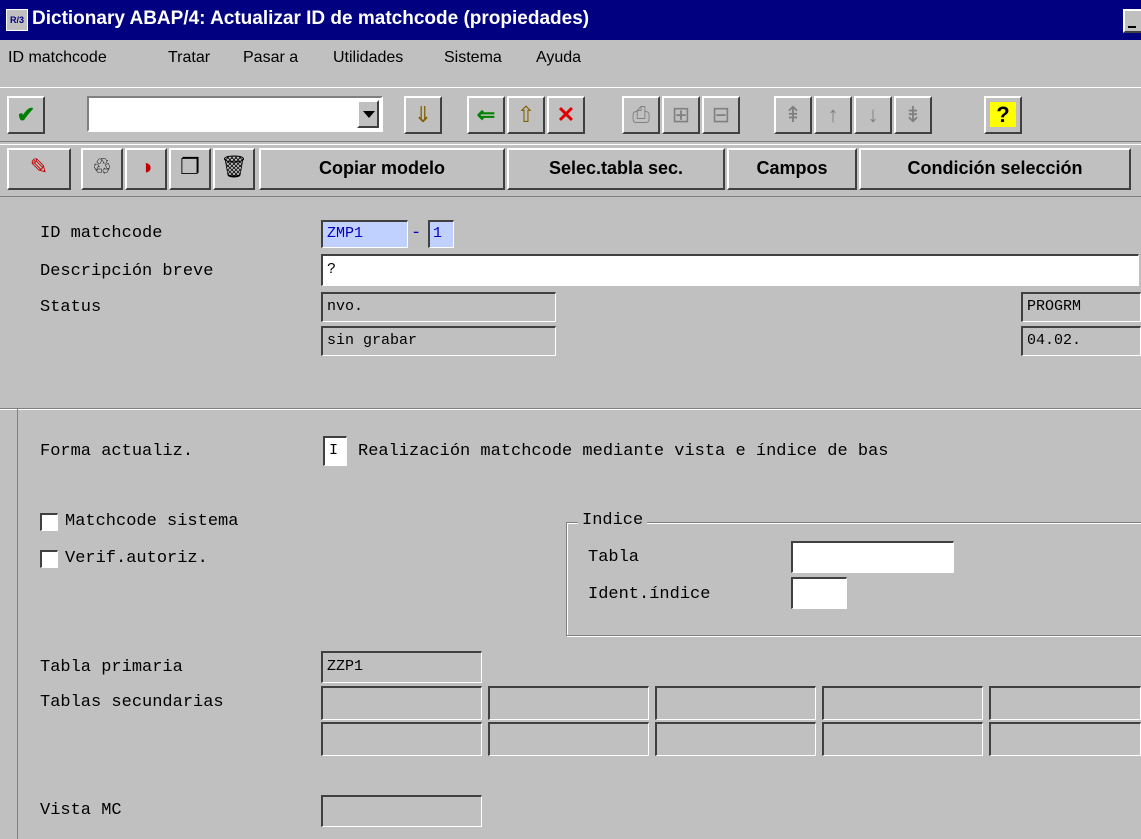 The width and height of the screenshot is (1141, 839). I want to click on menu-id-matchcode: ID matchcode, so click(57, 58).